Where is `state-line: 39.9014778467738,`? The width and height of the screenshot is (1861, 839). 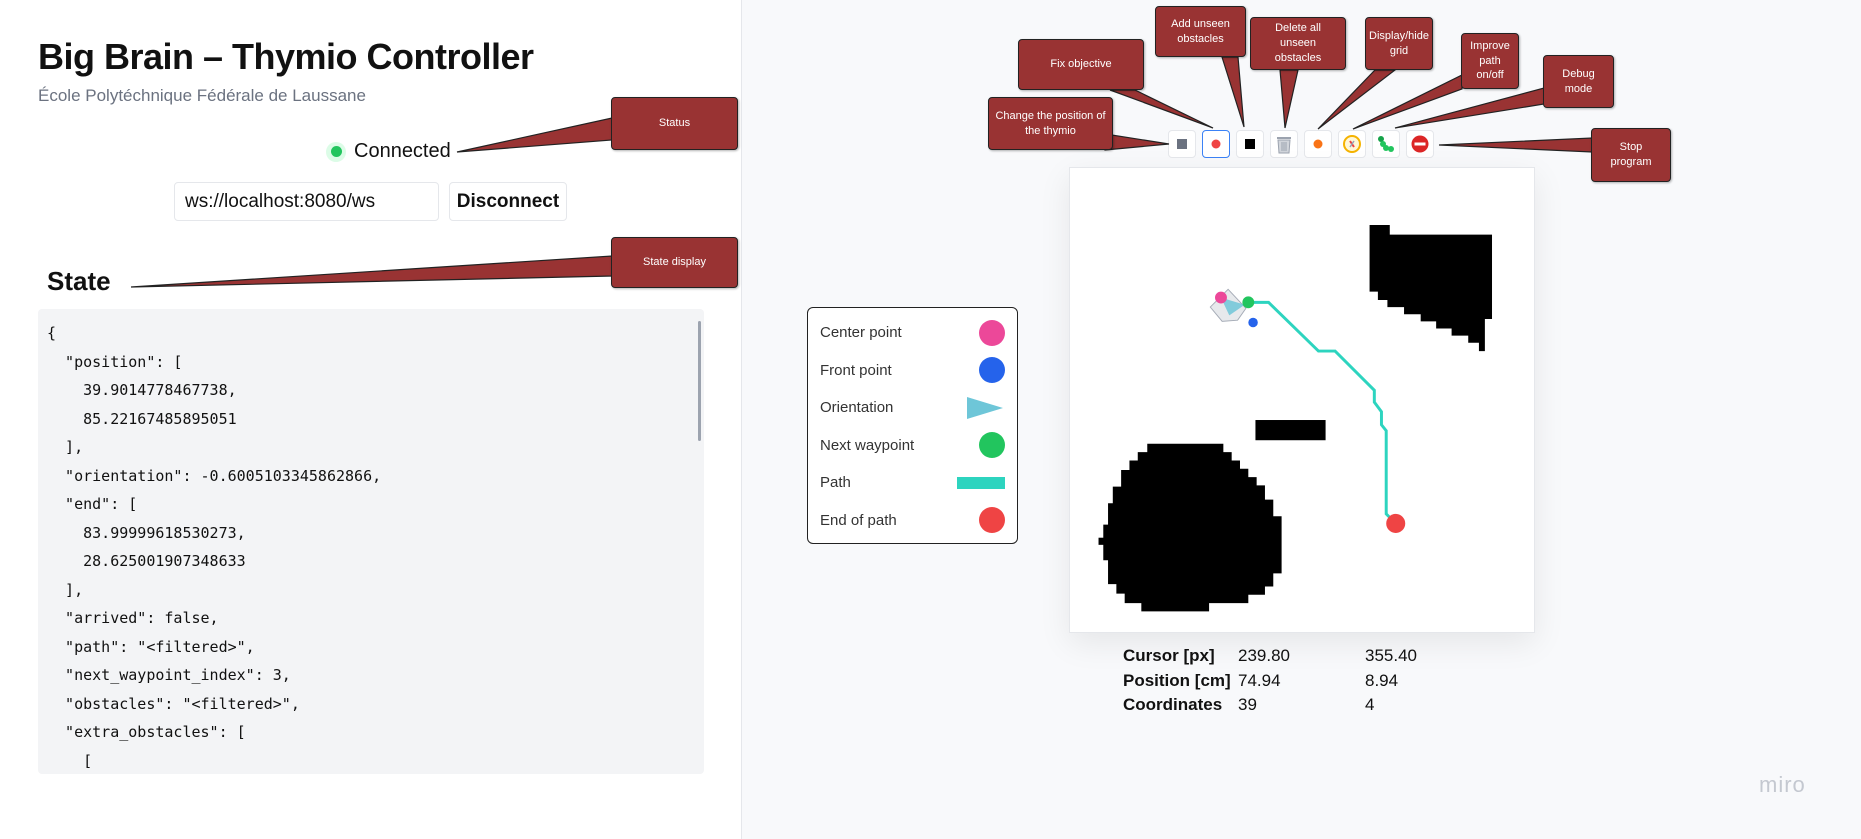
state-line: 39.9014778467738, is located at coordinates (142, 390).